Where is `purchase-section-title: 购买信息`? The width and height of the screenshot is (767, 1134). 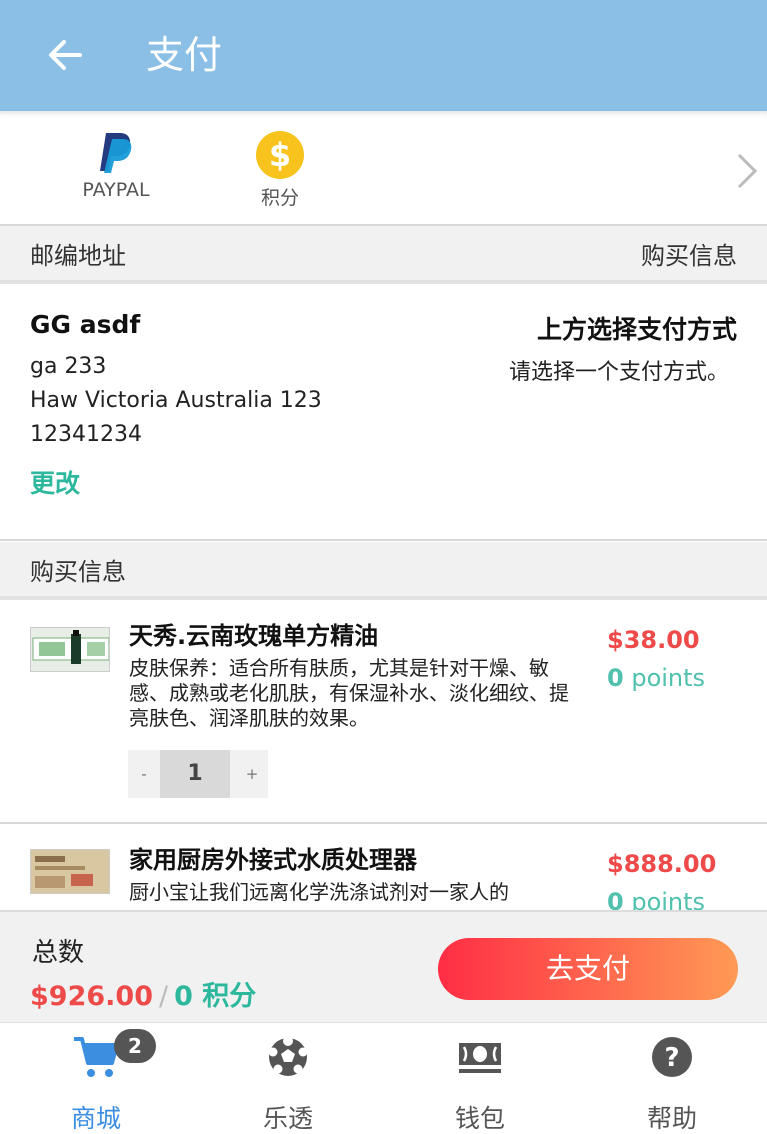 purchase-section-title: 购买信息 is located at coordinates (78, 572).